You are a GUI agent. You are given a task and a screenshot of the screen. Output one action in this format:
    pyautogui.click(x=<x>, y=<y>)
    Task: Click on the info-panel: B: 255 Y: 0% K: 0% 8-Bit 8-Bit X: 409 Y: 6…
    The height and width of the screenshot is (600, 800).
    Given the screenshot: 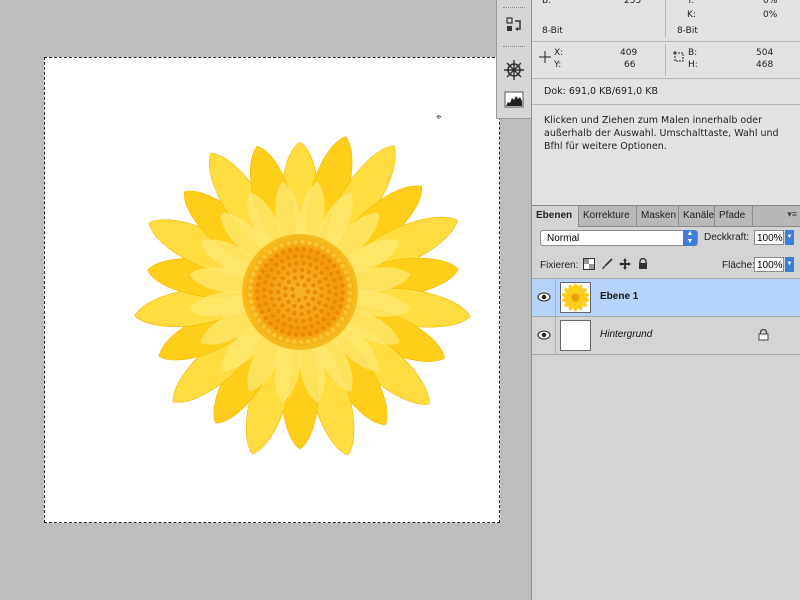 What is the action you would take?
    pyautogui.click(x=665, y=102)
    